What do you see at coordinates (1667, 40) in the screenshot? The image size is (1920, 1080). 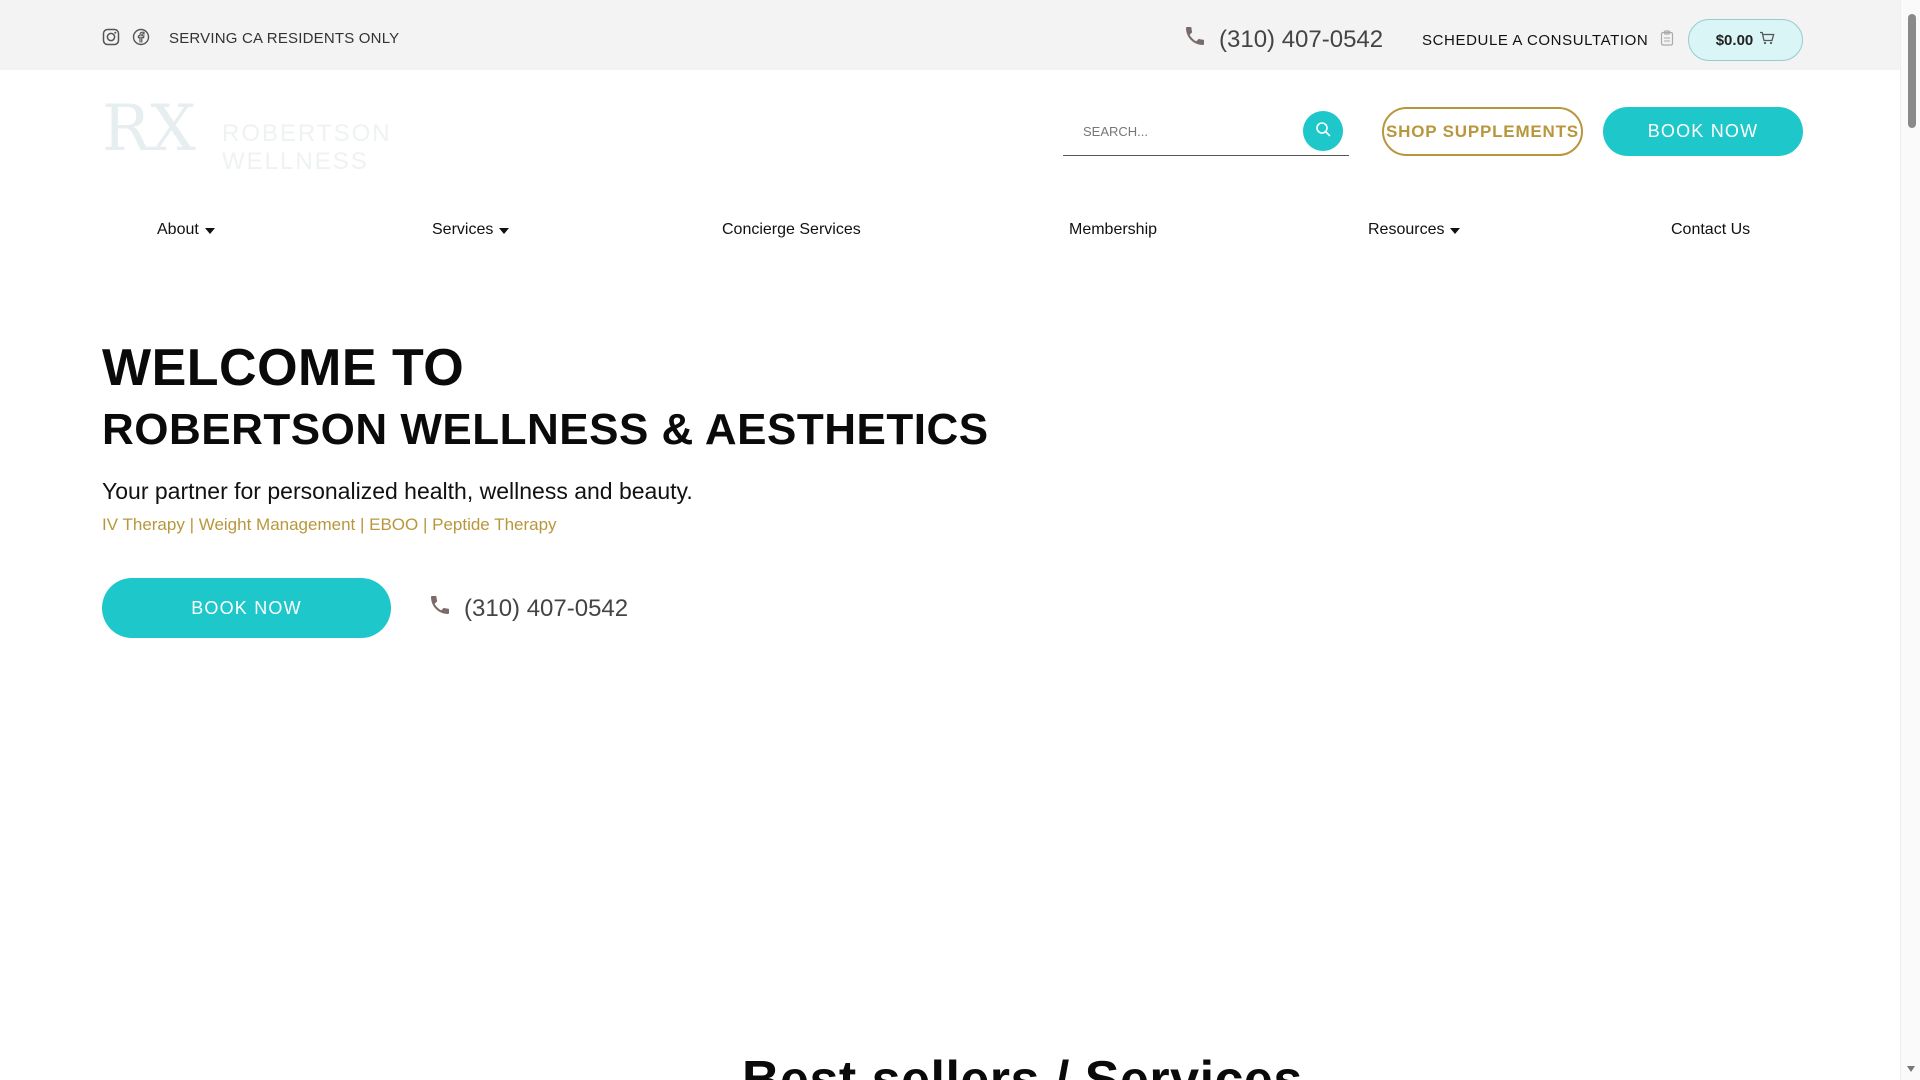 I see `clipboard-icon` at bounding box center [1667, 40].